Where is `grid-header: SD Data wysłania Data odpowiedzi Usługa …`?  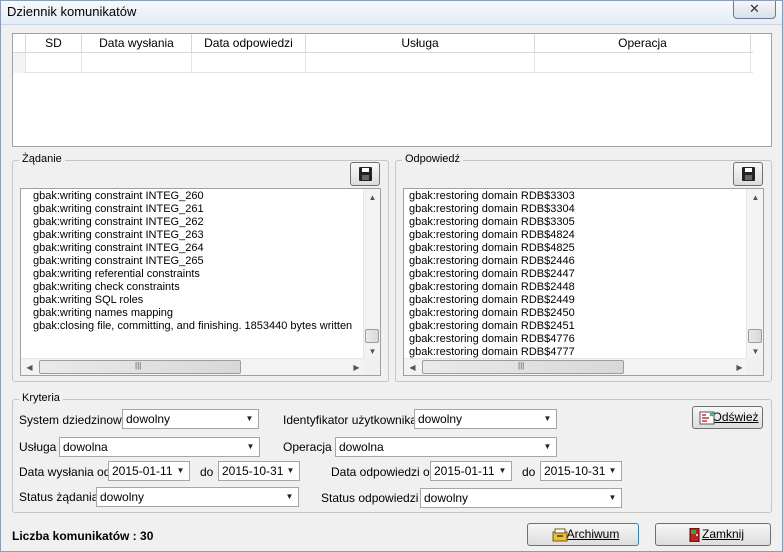 grid-header: SD Data wysłania Data odpowiedzi Usługa … is located at coordinates (383, 43).